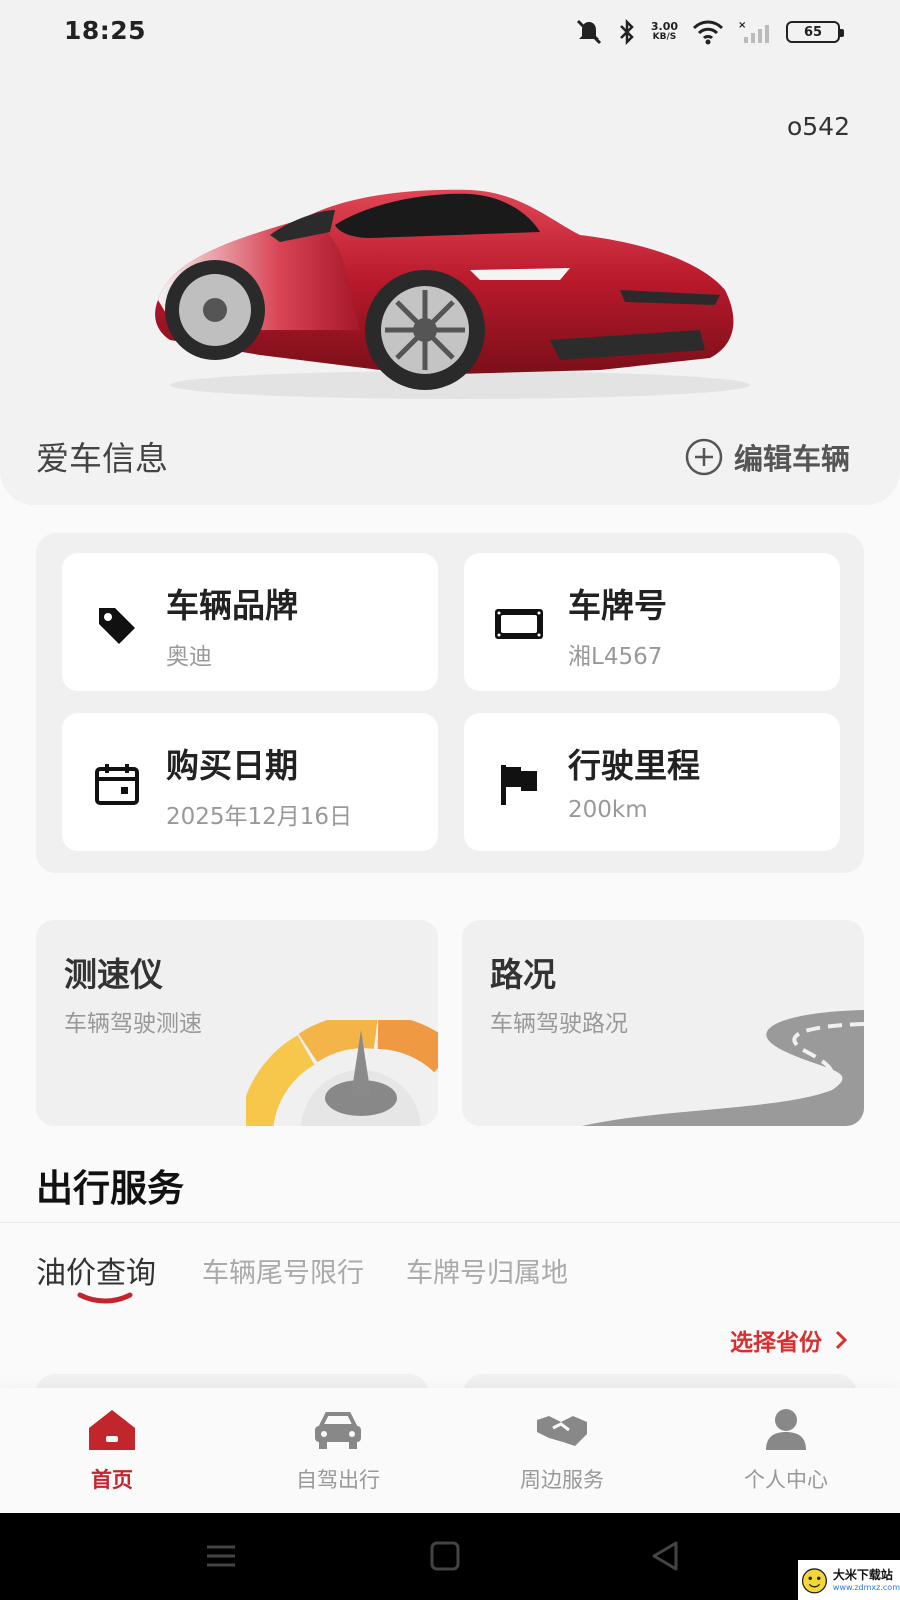 The image size is (900, 1600). What do you see at coordinates (450, 32) in the screenshot?
I see `status-bar: 18:25 3.00 KB/S × 65` at bounding box center [450, 32].